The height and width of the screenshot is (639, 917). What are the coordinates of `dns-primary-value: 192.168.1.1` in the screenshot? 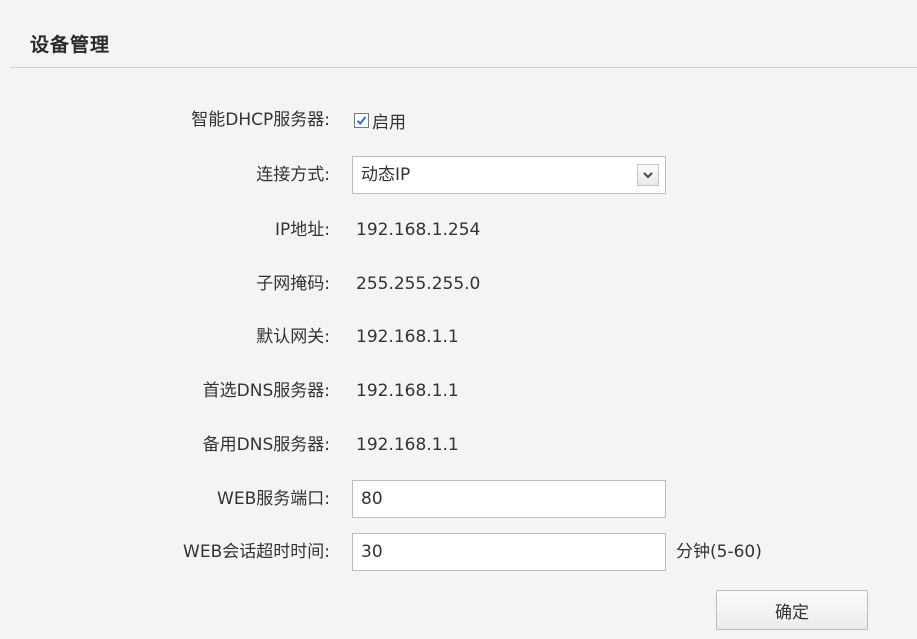 It's located at (407, 391).